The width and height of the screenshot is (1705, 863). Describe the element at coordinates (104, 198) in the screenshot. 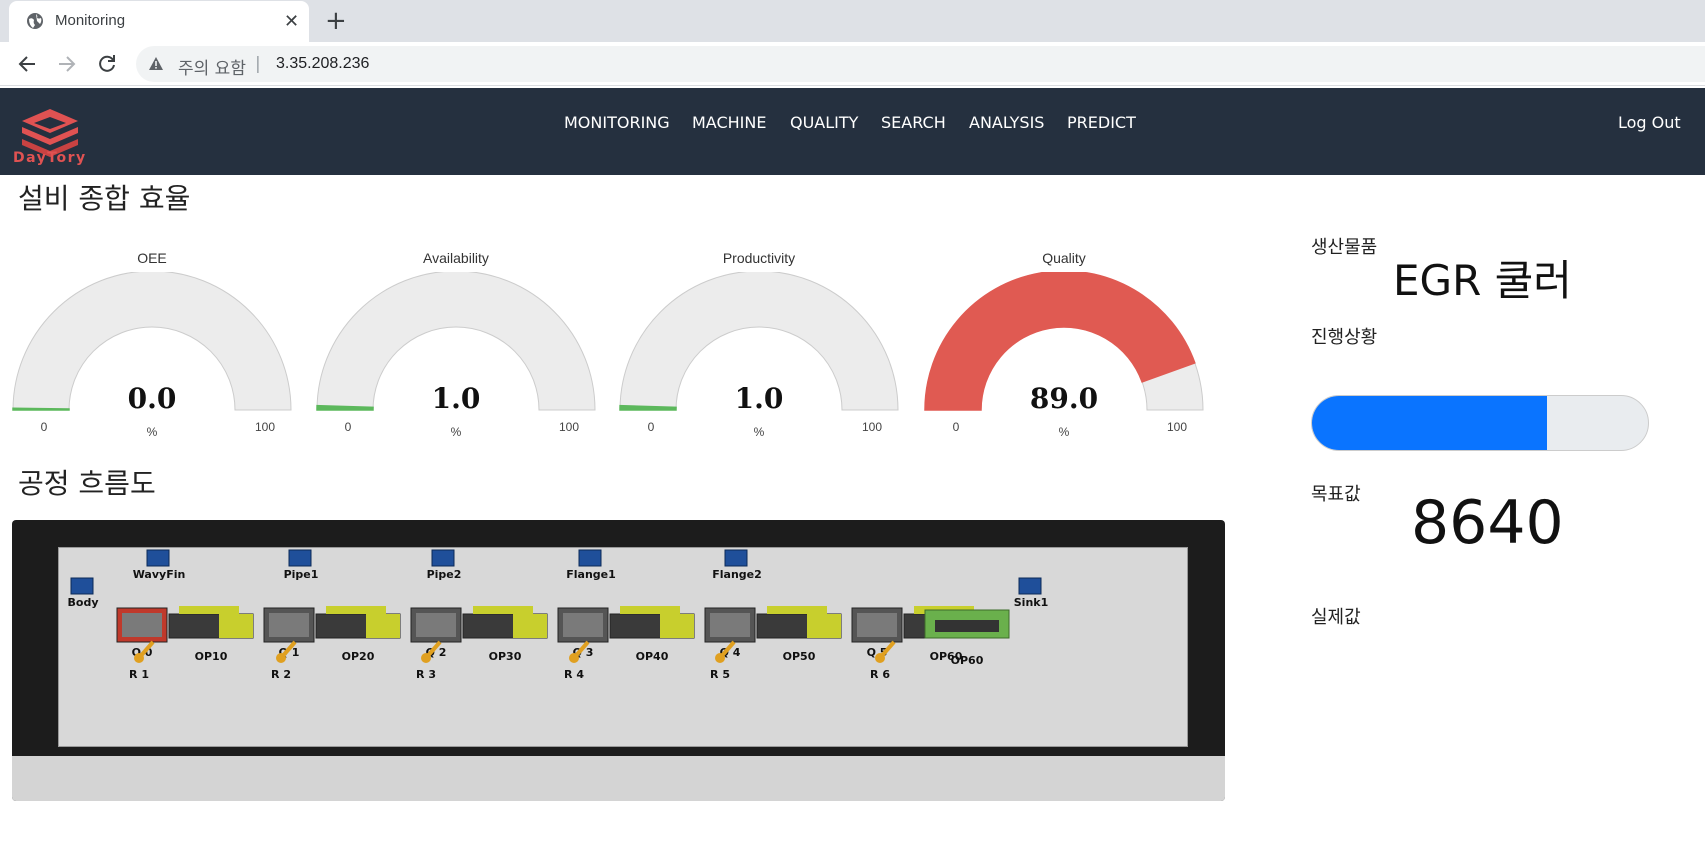

I see `oee-section-title: 설비 종합 효율` at that location.